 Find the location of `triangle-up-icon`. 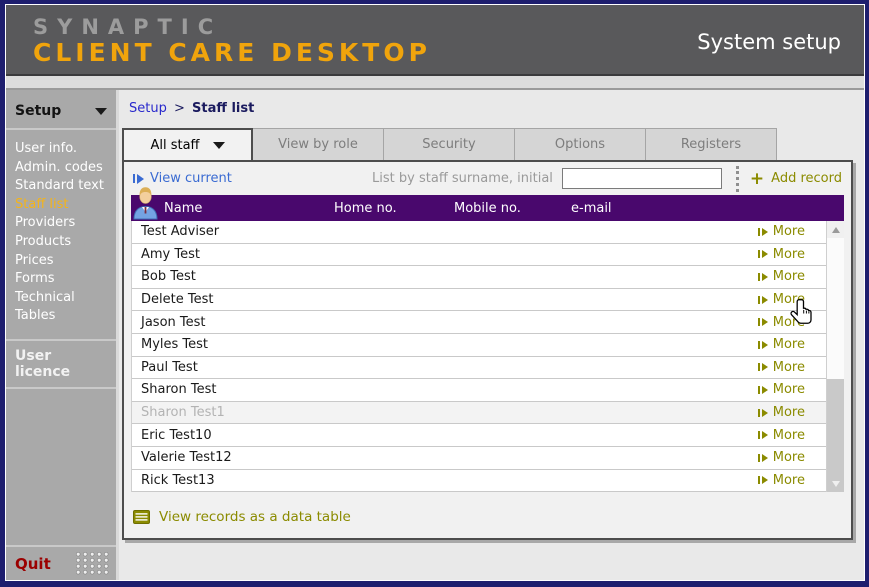

triangle-up-icon is located at coordinates (835, 229).